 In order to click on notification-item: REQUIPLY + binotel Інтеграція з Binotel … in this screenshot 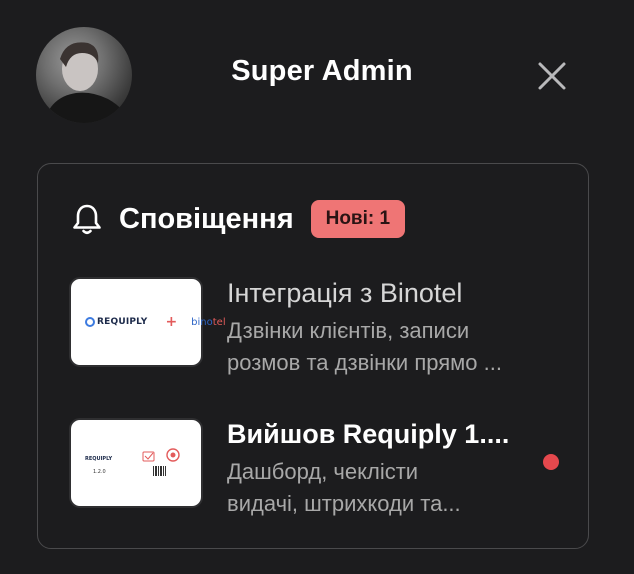, I will do `click(324, 326)`.